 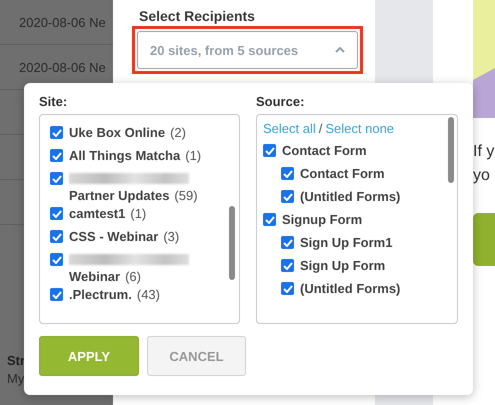 I want to click on site-name: Uke Box Online, so click(x=117, y=133).